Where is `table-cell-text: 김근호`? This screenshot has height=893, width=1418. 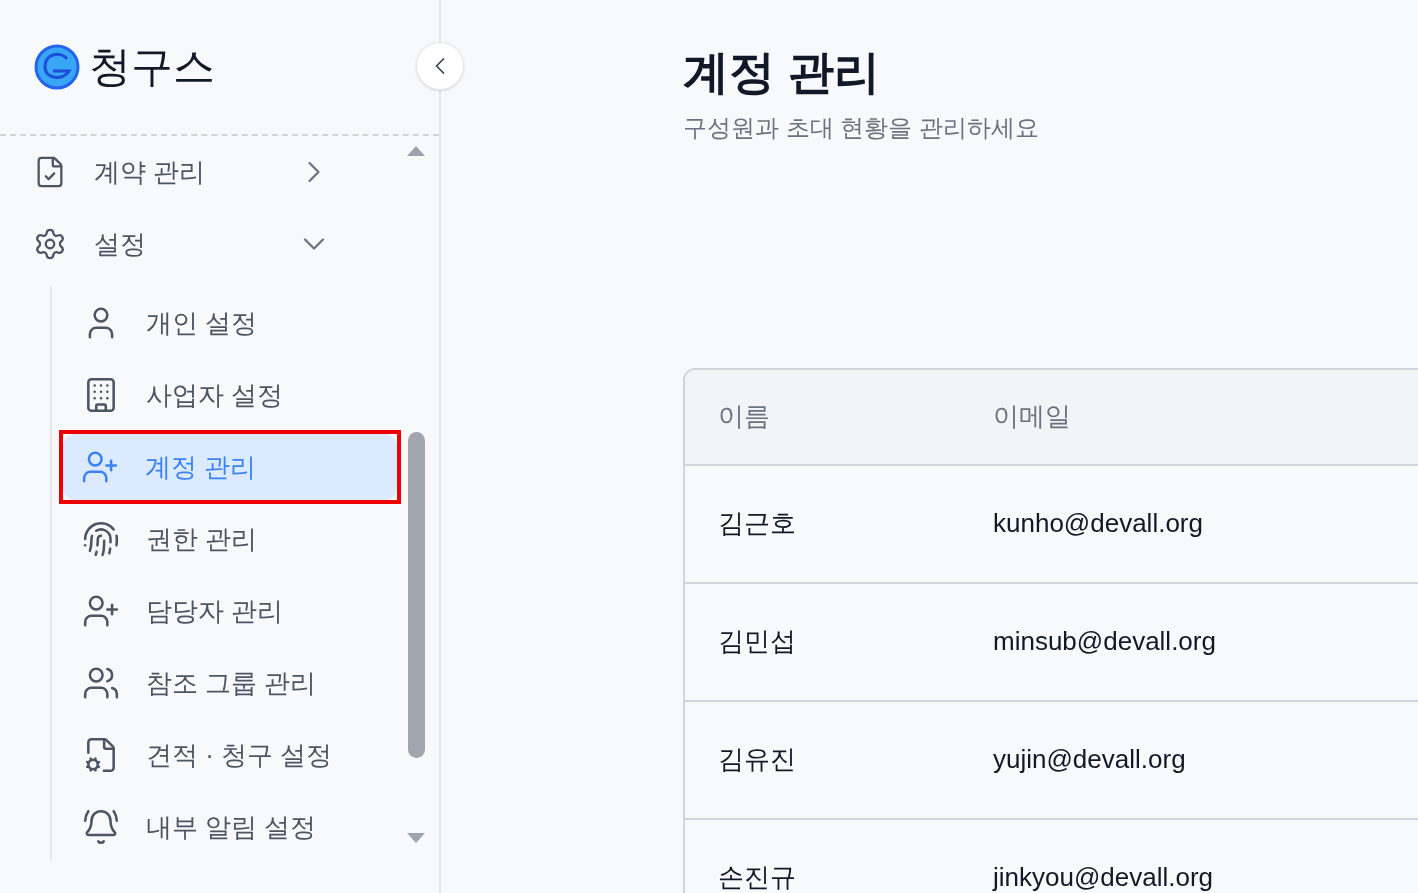
table-cell-text: 김근호 is located at coordinates (757, 523).